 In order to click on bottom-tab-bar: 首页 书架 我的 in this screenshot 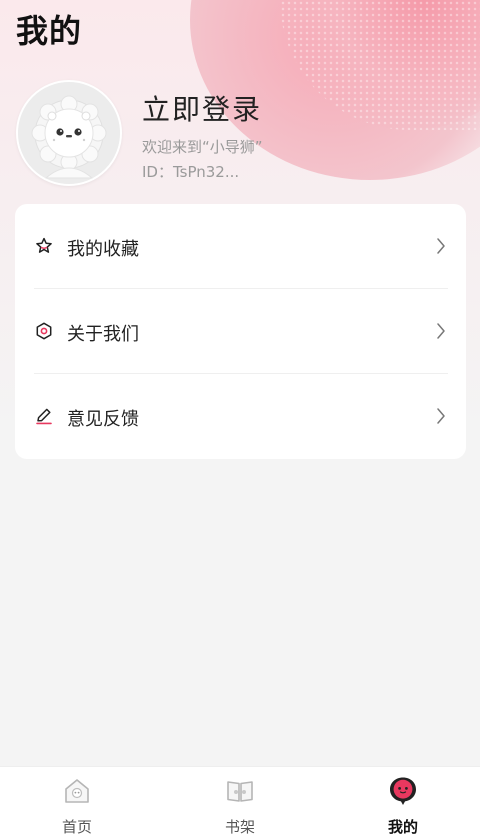, I will do `click(240, 803)`.